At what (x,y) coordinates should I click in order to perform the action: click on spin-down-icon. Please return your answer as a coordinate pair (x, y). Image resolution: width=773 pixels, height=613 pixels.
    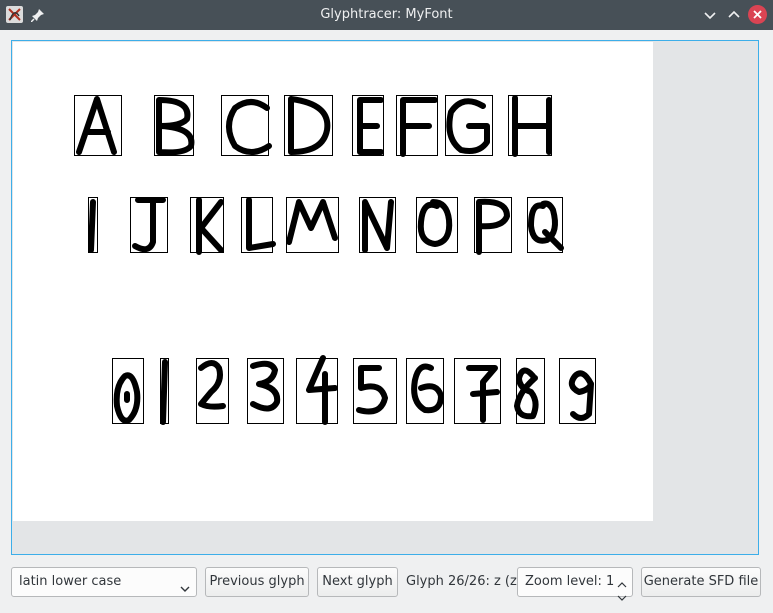
    Looking at the image, I should click on (622, 593).